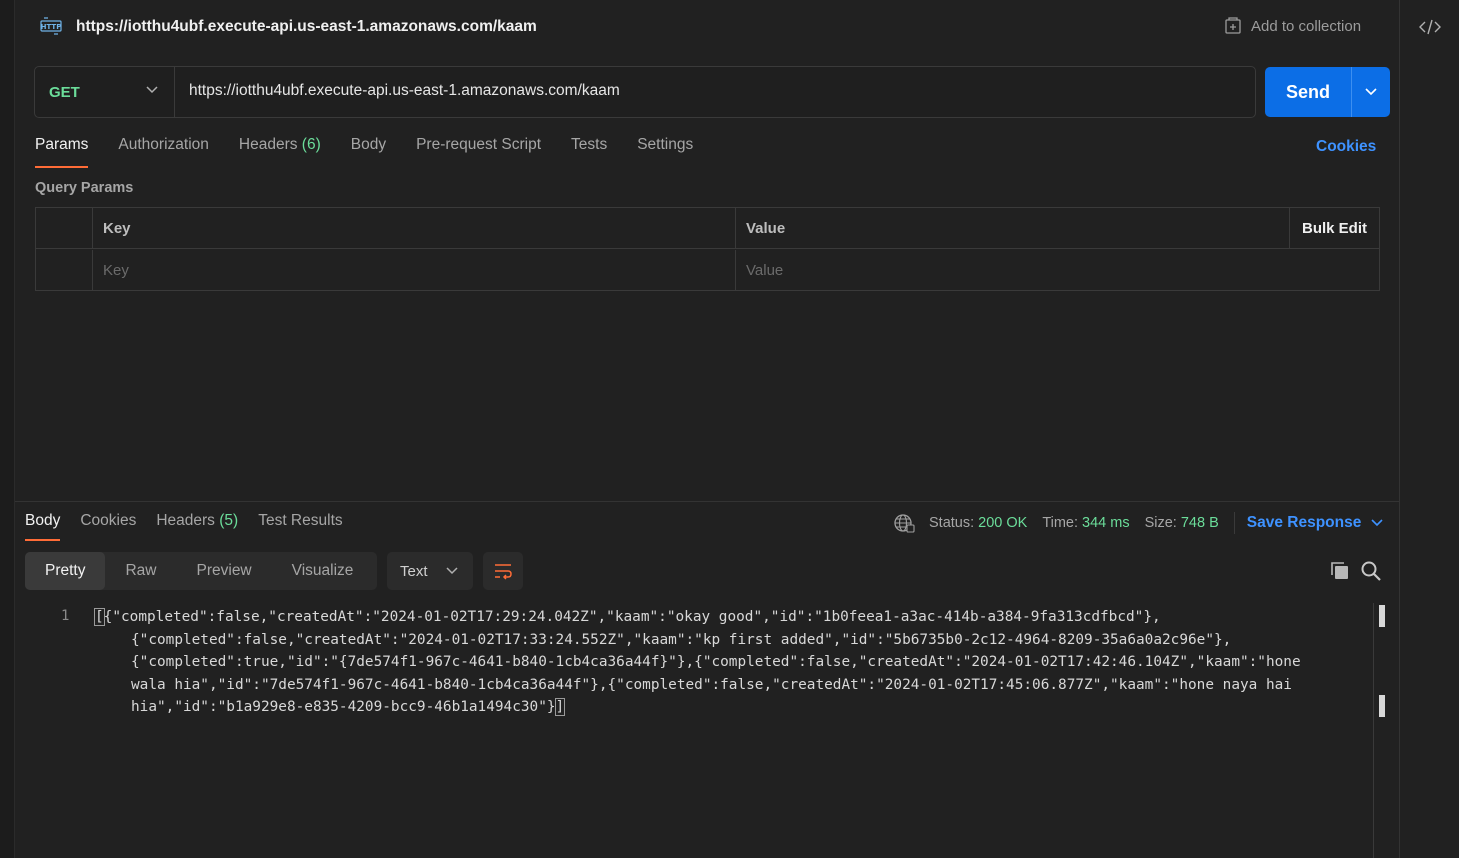 The image size is (1459, 858). What do you see at coordinates (1106, 523) in the screenshot?
I see `time-value: 344 ms` at bounding box center [1106, 523].